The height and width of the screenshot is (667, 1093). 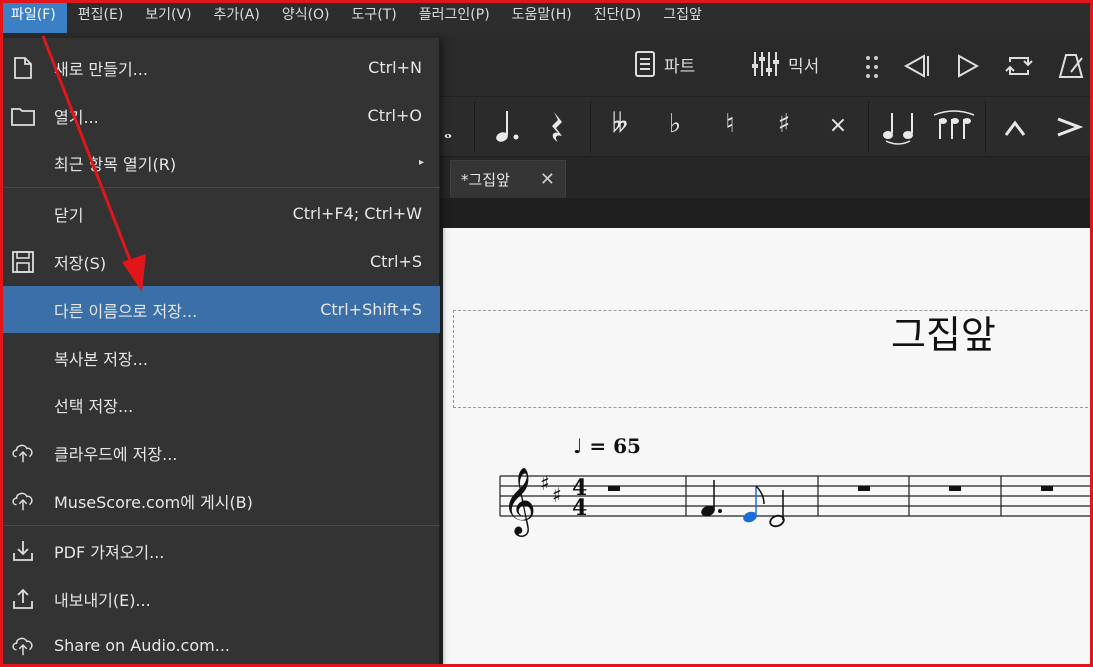 What do you see at coordinates (620, 124) in the screenshot?
I see `double-flat-icon: 𝄫` at bounding box center [620, 124].